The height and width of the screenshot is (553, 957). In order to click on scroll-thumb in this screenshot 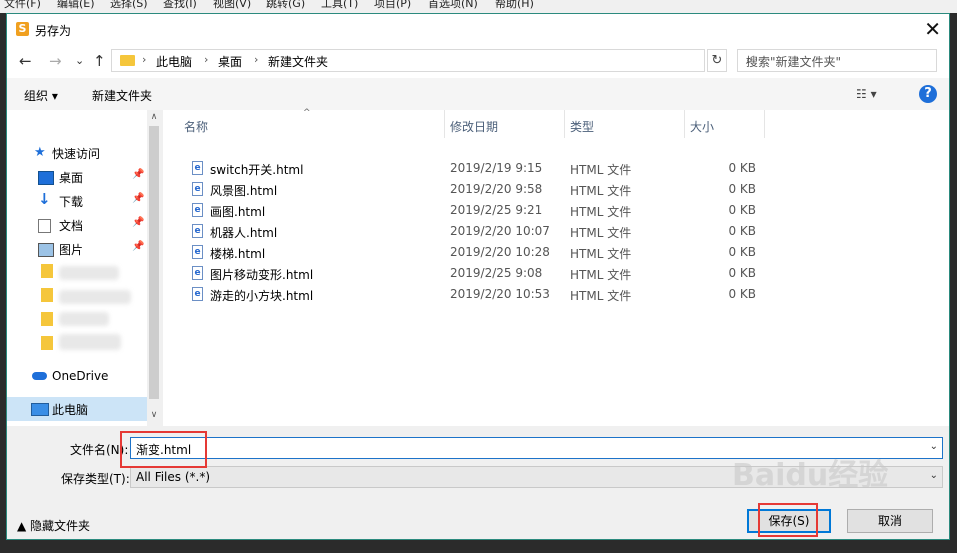, I will do `click(154, 262)`.